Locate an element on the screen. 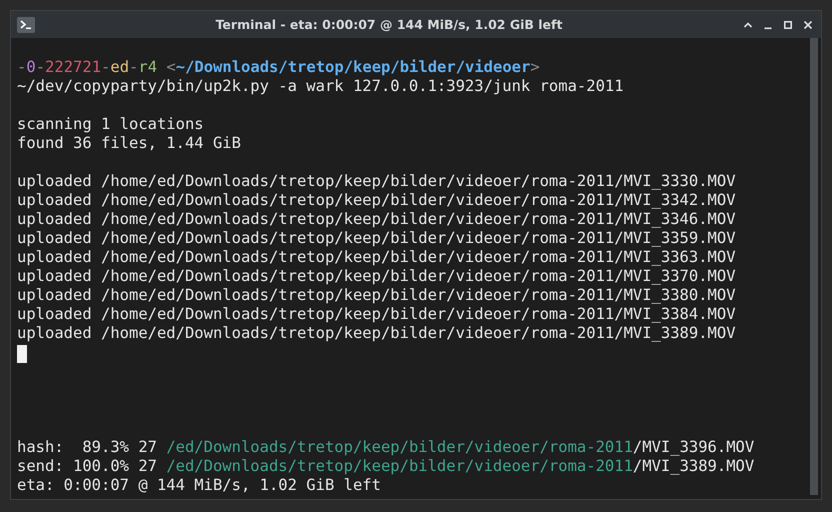  close-icon is located at coordinates (808, 25).